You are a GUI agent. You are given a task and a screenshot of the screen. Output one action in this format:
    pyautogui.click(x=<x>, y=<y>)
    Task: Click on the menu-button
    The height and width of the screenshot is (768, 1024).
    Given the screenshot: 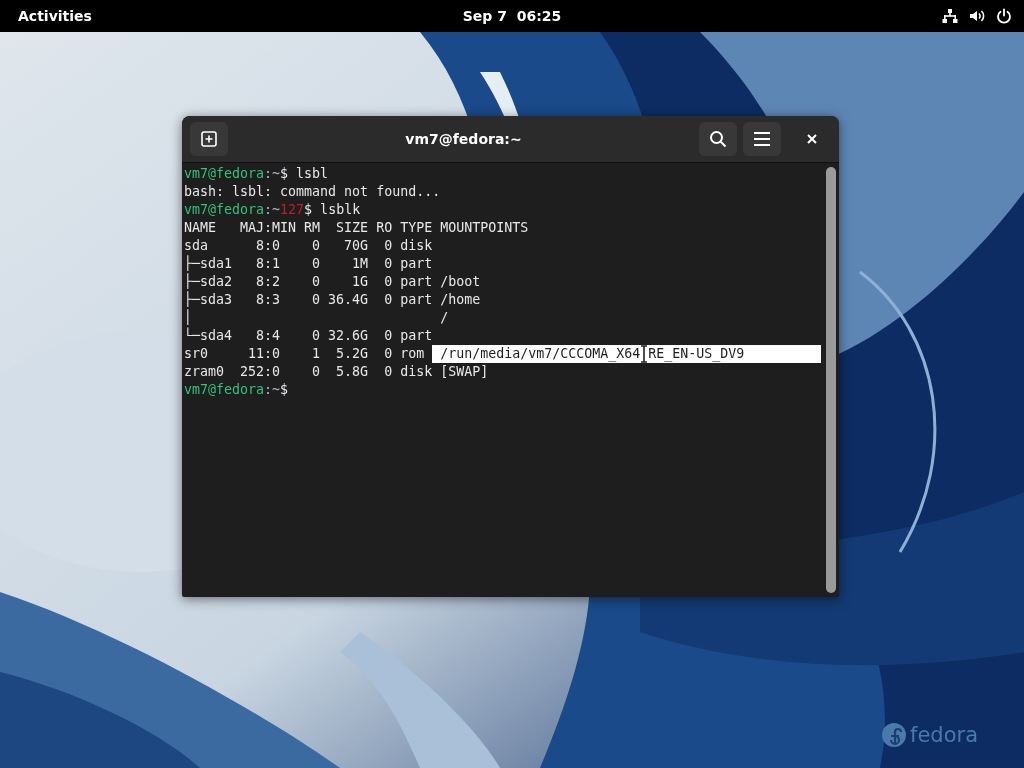 What is the action you would take?
    pyautogui.click(x=762, y=139)
    